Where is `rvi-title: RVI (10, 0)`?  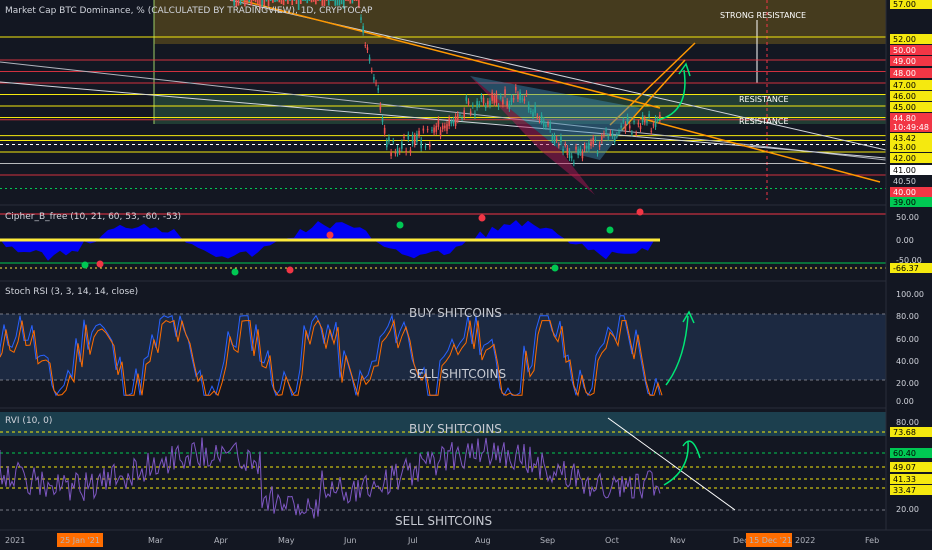 rvi-title: RVI (10, 0) is located at coordinates (28, 421).